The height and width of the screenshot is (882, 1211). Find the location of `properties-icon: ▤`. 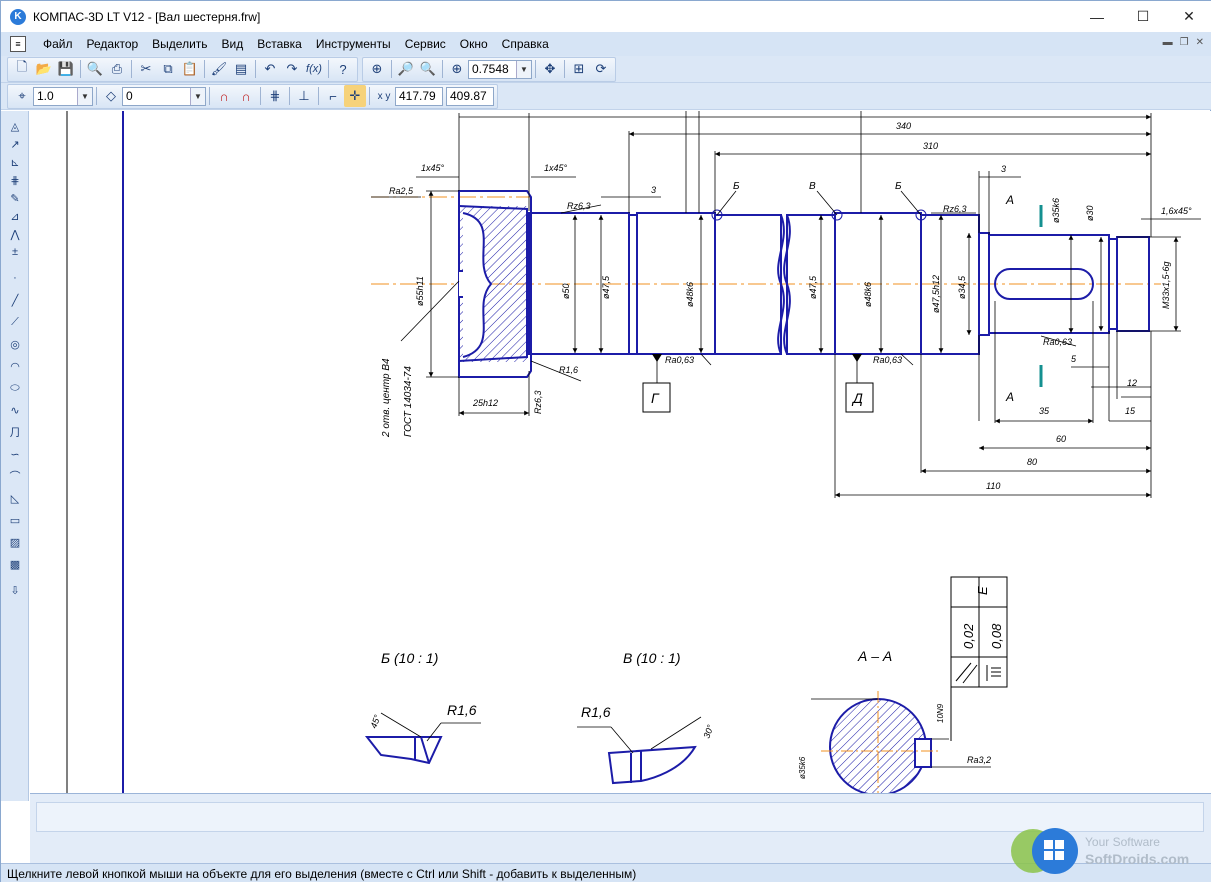

properties-icon: ▤ is located at coordinates (241, 69).